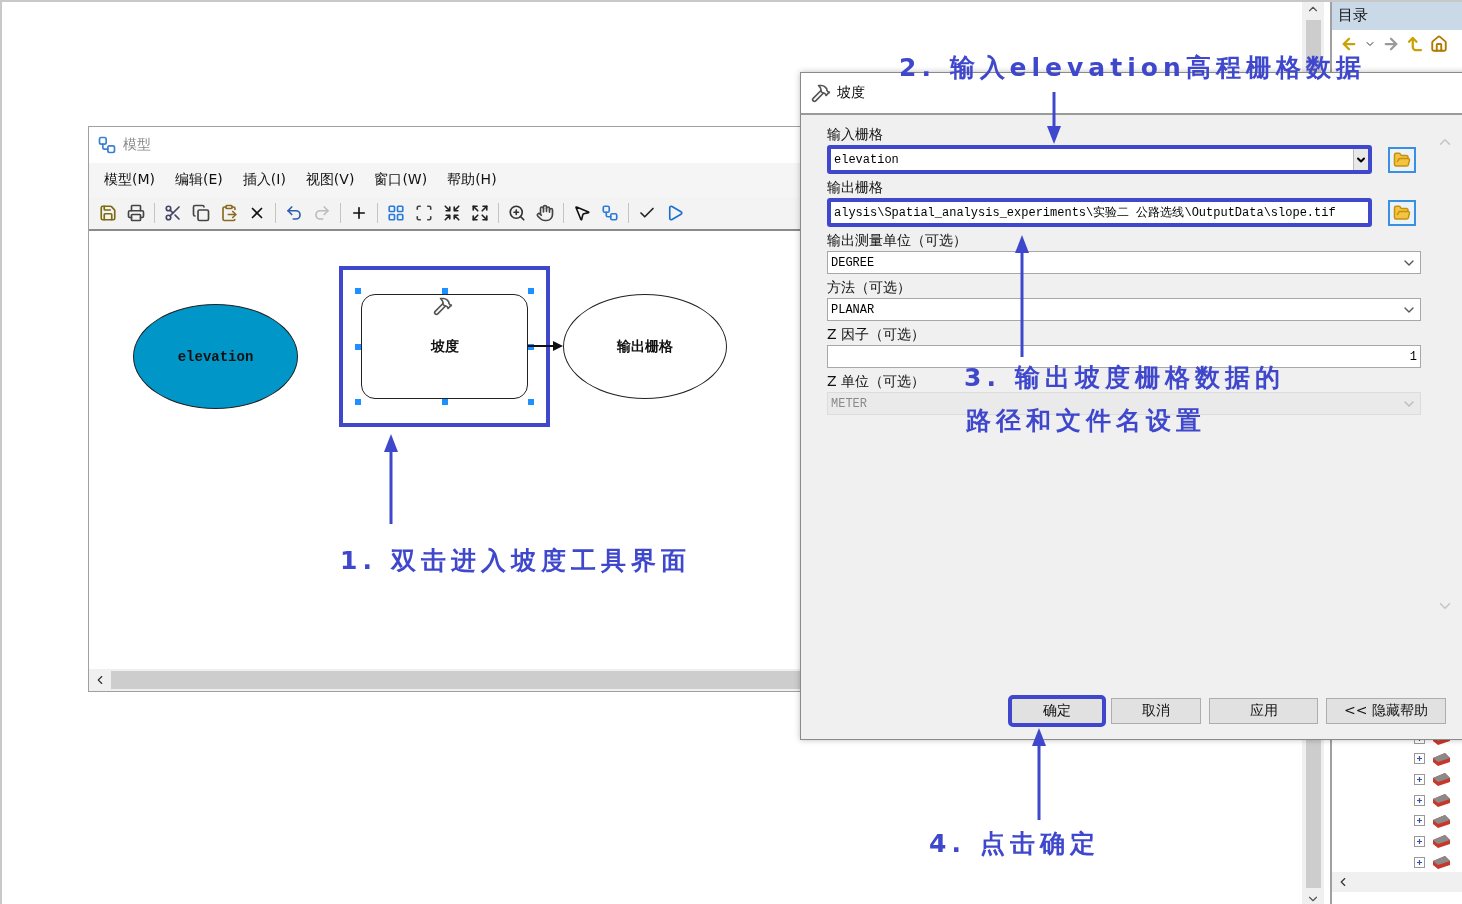 The image size is (1462, 904). I want to click on field-label: 方法（可选）, so click(869, 287).